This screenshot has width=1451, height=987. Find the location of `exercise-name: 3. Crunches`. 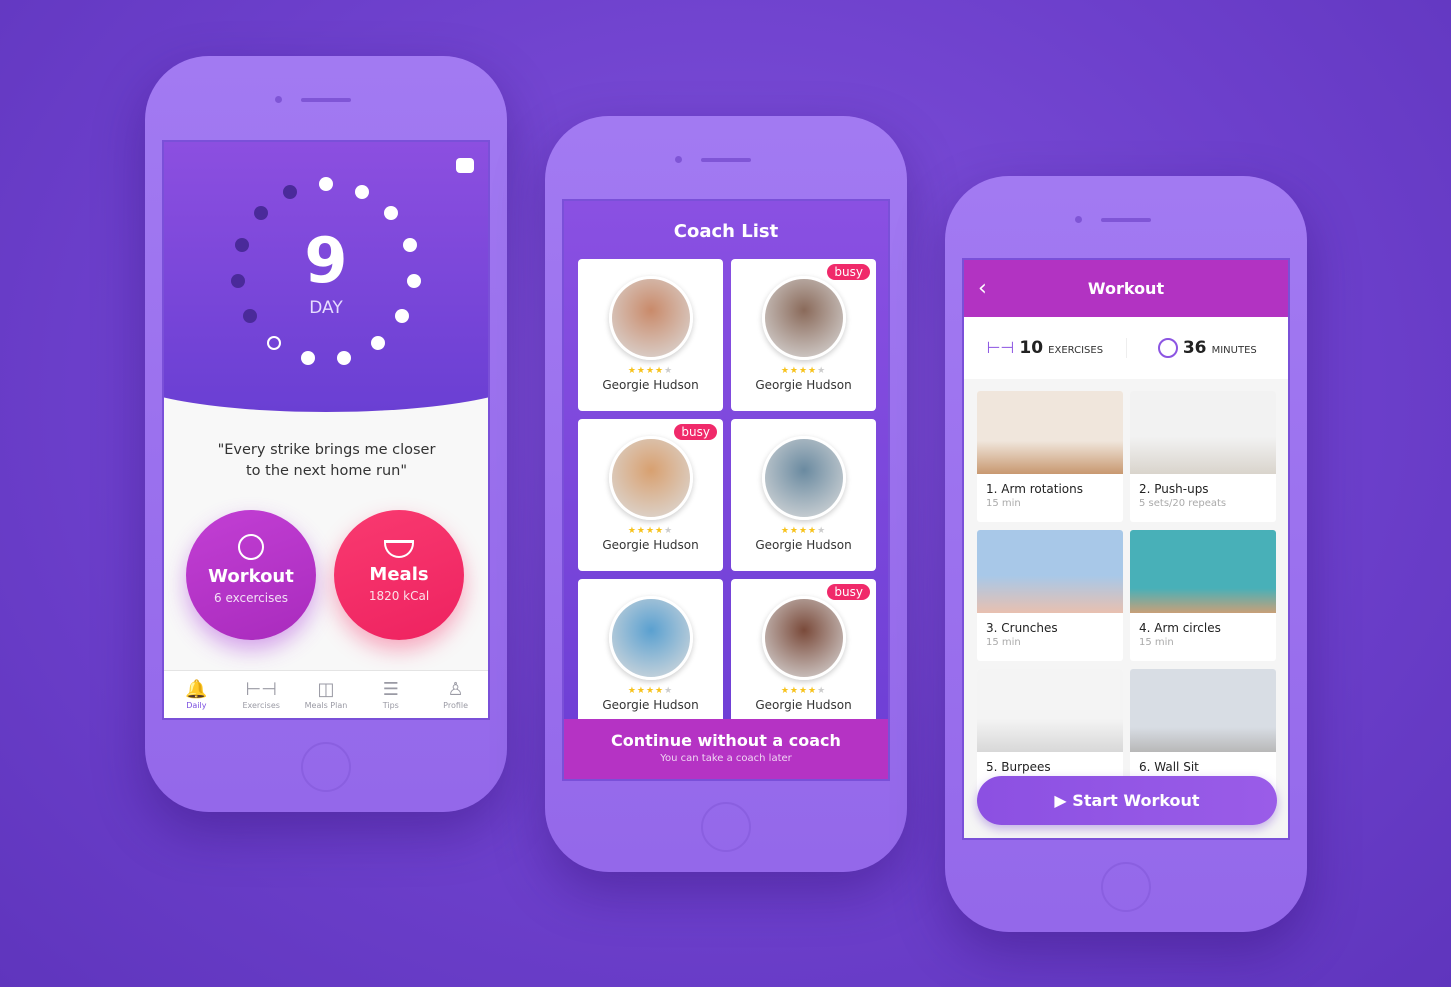

exercise-name: 3. Crunches is located at coordinates (1022, 628).